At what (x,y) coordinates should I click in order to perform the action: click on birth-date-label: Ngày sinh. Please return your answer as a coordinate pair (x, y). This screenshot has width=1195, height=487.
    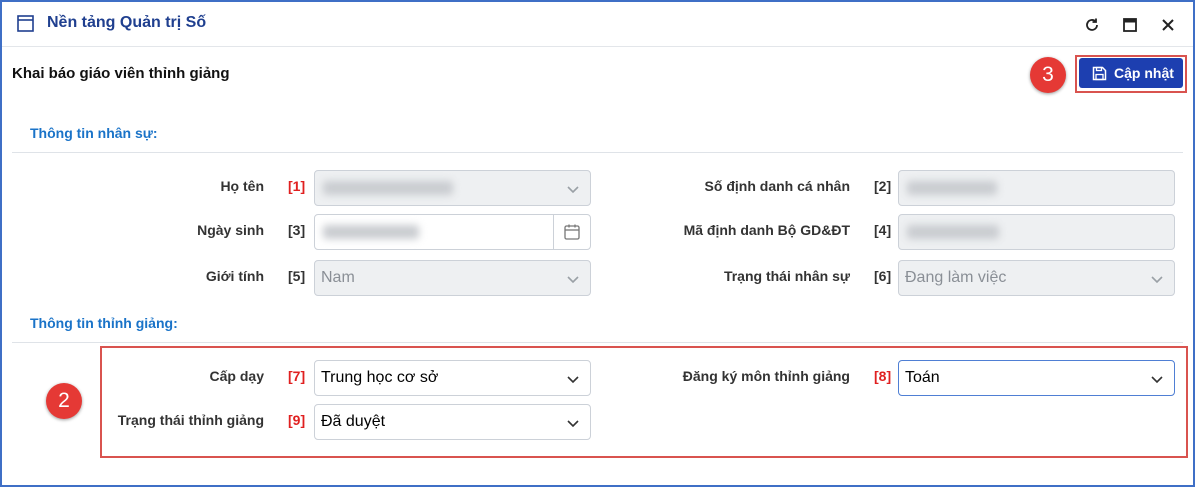
    Looking at the image, I should click on (230, 230).